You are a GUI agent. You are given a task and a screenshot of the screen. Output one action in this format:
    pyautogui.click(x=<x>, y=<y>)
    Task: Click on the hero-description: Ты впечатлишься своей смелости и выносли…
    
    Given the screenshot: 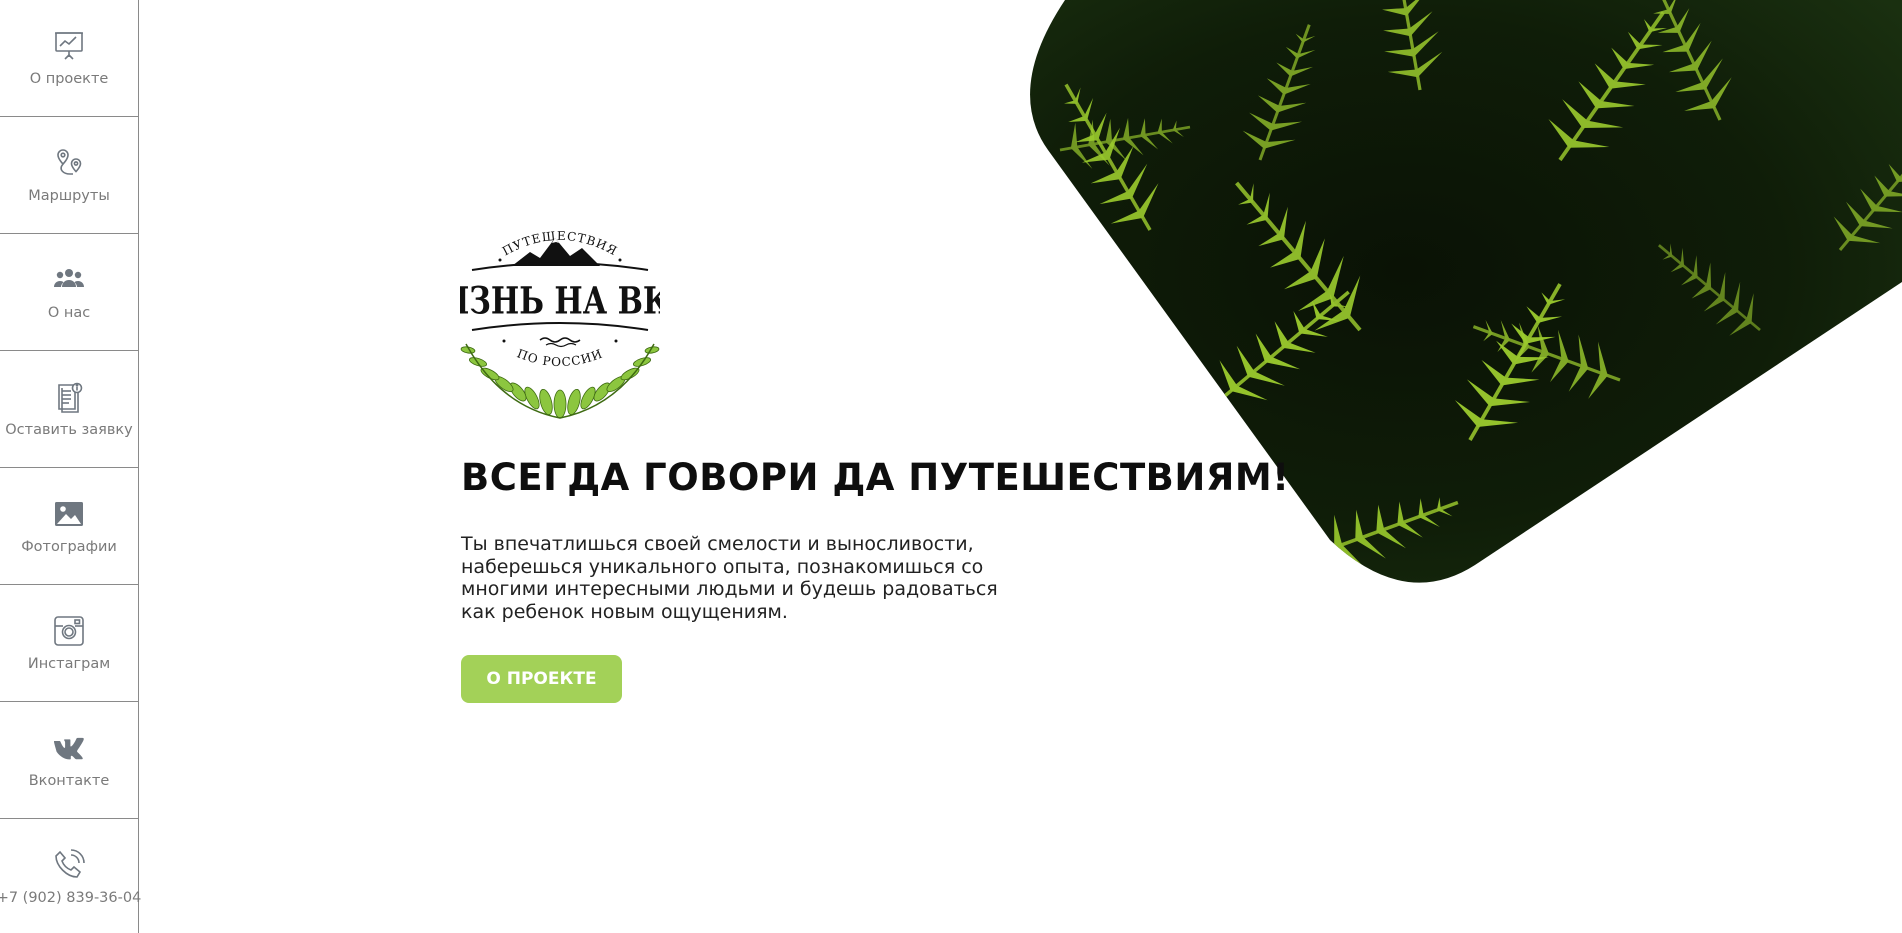 What is the action you would take?
    pyautogui.click(x=729, y=578)
    